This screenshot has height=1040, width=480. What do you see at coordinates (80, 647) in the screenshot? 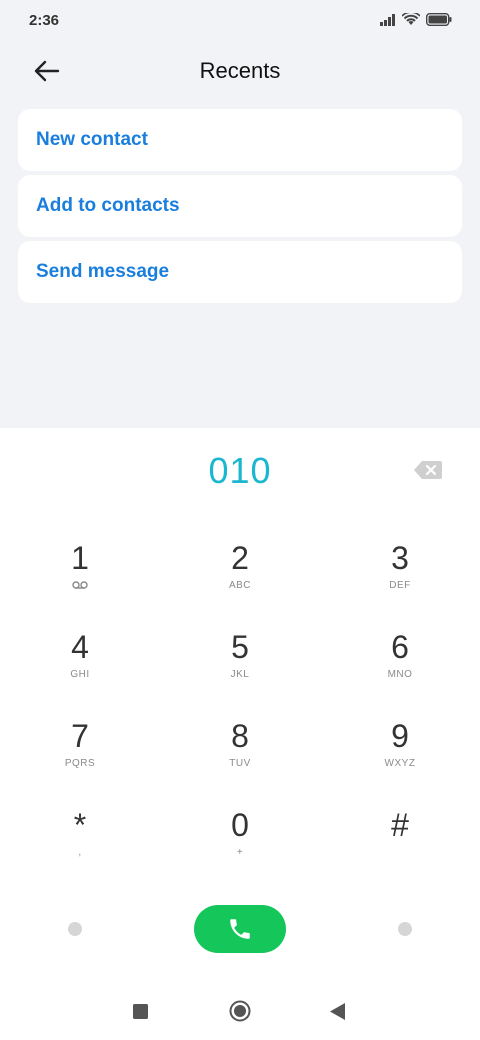
I see `key-digit: 4` at bounding box center [80, 647].